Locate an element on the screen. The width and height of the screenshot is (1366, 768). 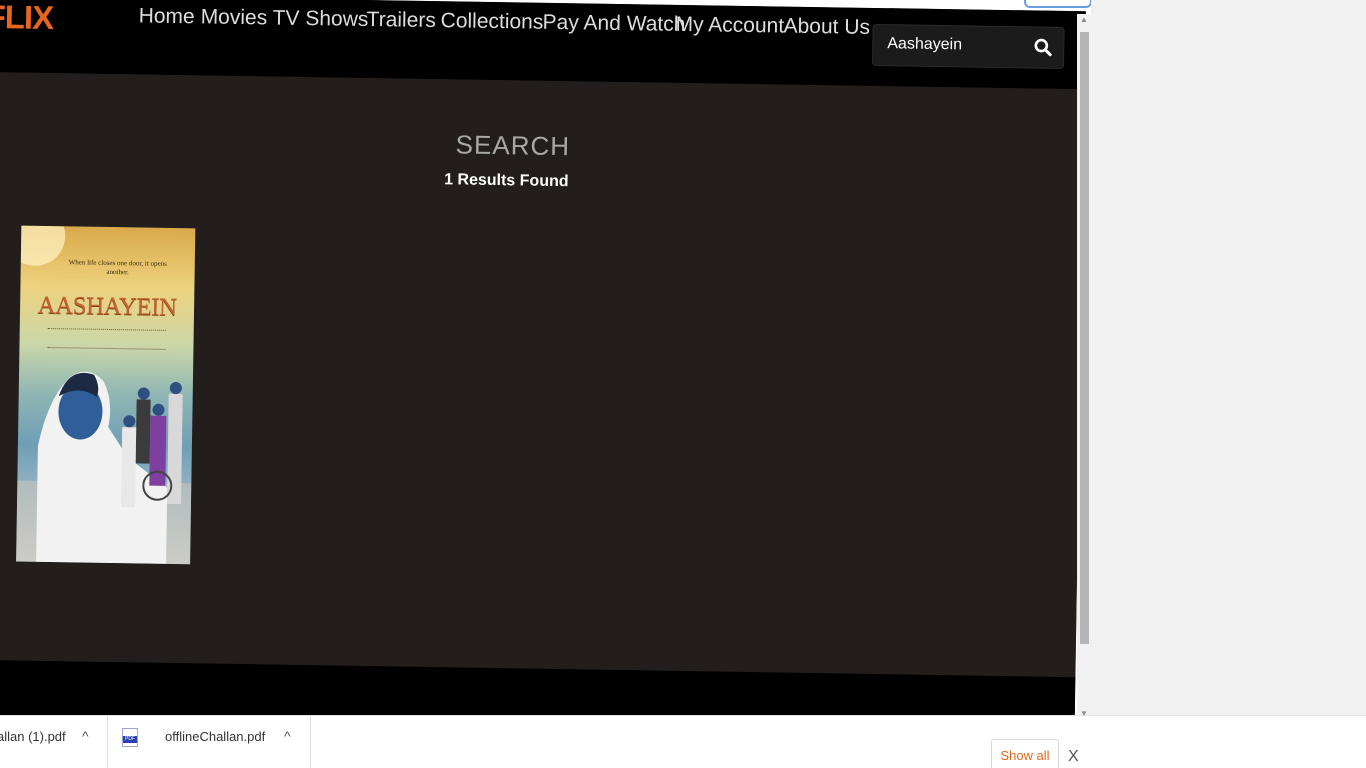
scroll-up-arrow: ▲ is located at coordinates (1084, 20).